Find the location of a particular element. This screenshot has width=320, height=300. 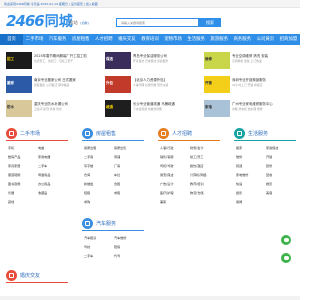

category-link: 图书音像 is located at coordinates (14, 183).